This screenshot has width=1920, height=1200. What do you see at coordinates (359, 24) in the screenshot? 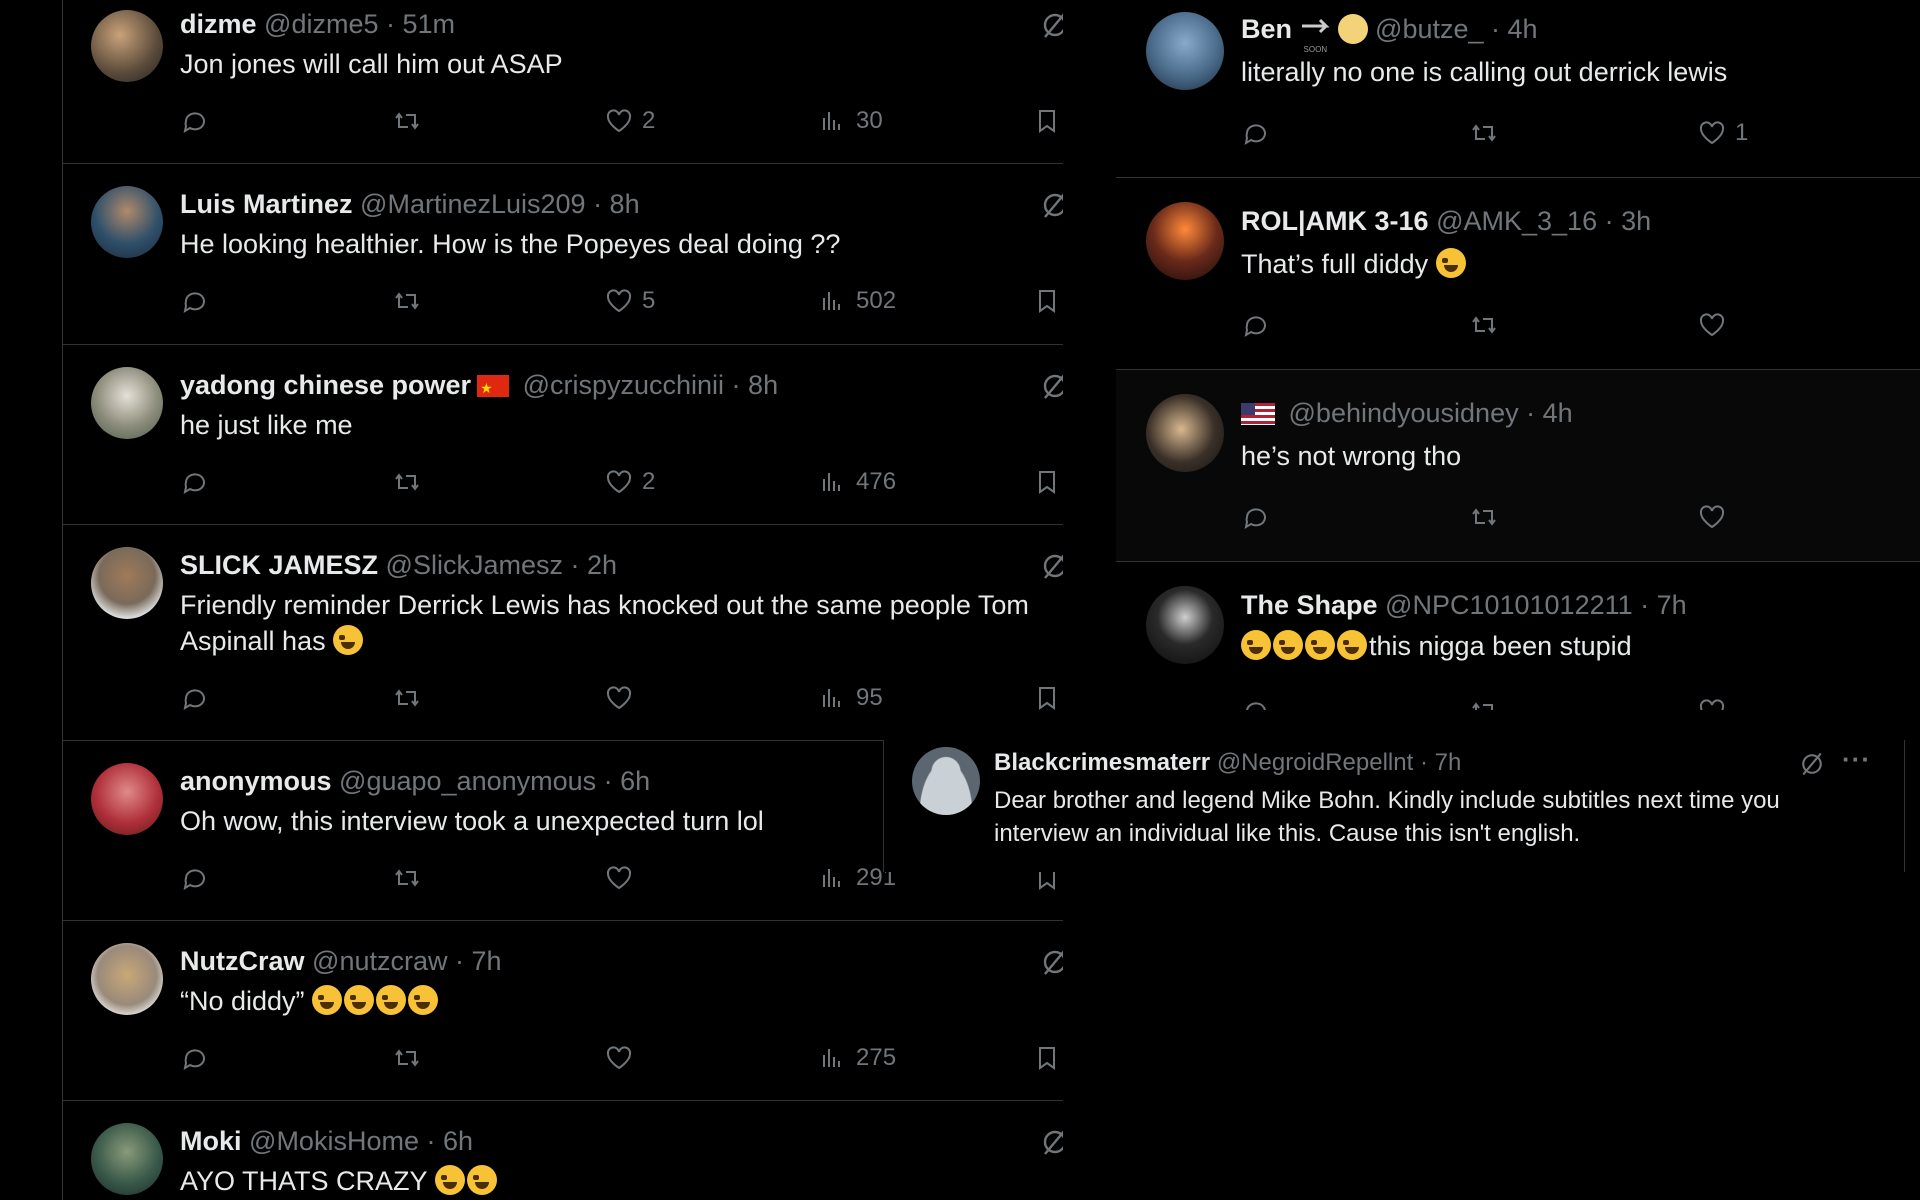
I see `handle-timestamp: @dizme5 · 51m` at bounding box center [359, 24].